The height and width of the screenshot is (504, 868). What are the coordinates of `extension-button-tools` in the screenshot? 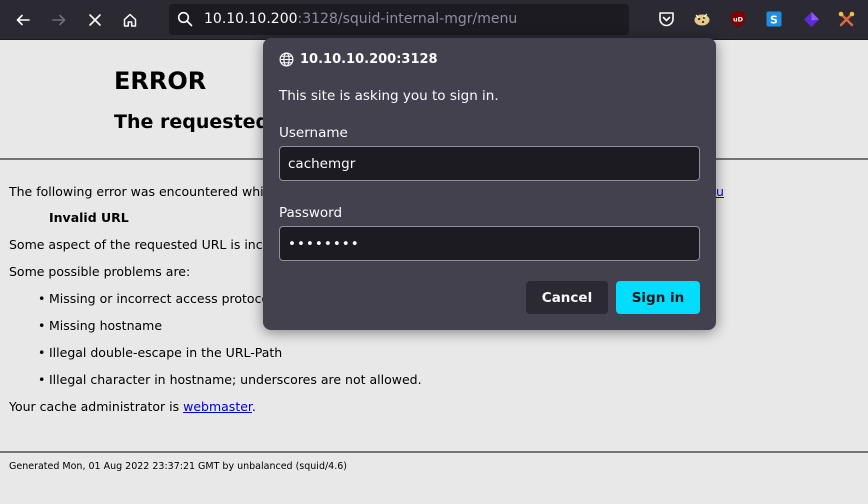 It's located at (846, 19).